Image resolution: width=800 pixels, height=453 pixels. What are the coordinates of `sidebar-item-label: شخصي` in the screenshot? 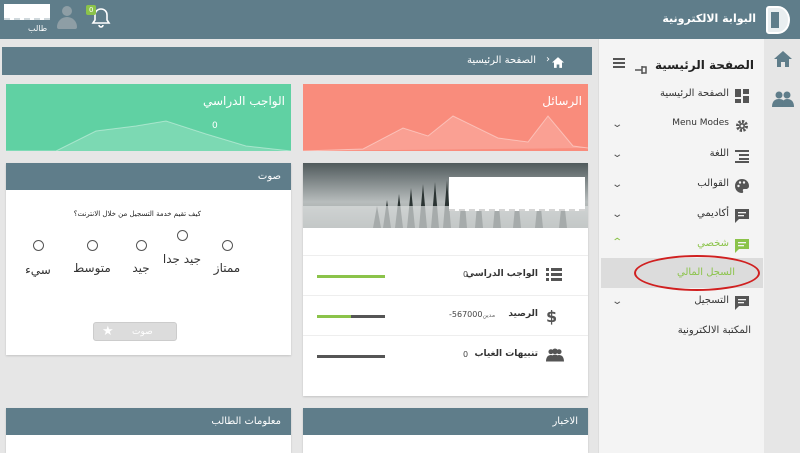 It's located at (713, 243).